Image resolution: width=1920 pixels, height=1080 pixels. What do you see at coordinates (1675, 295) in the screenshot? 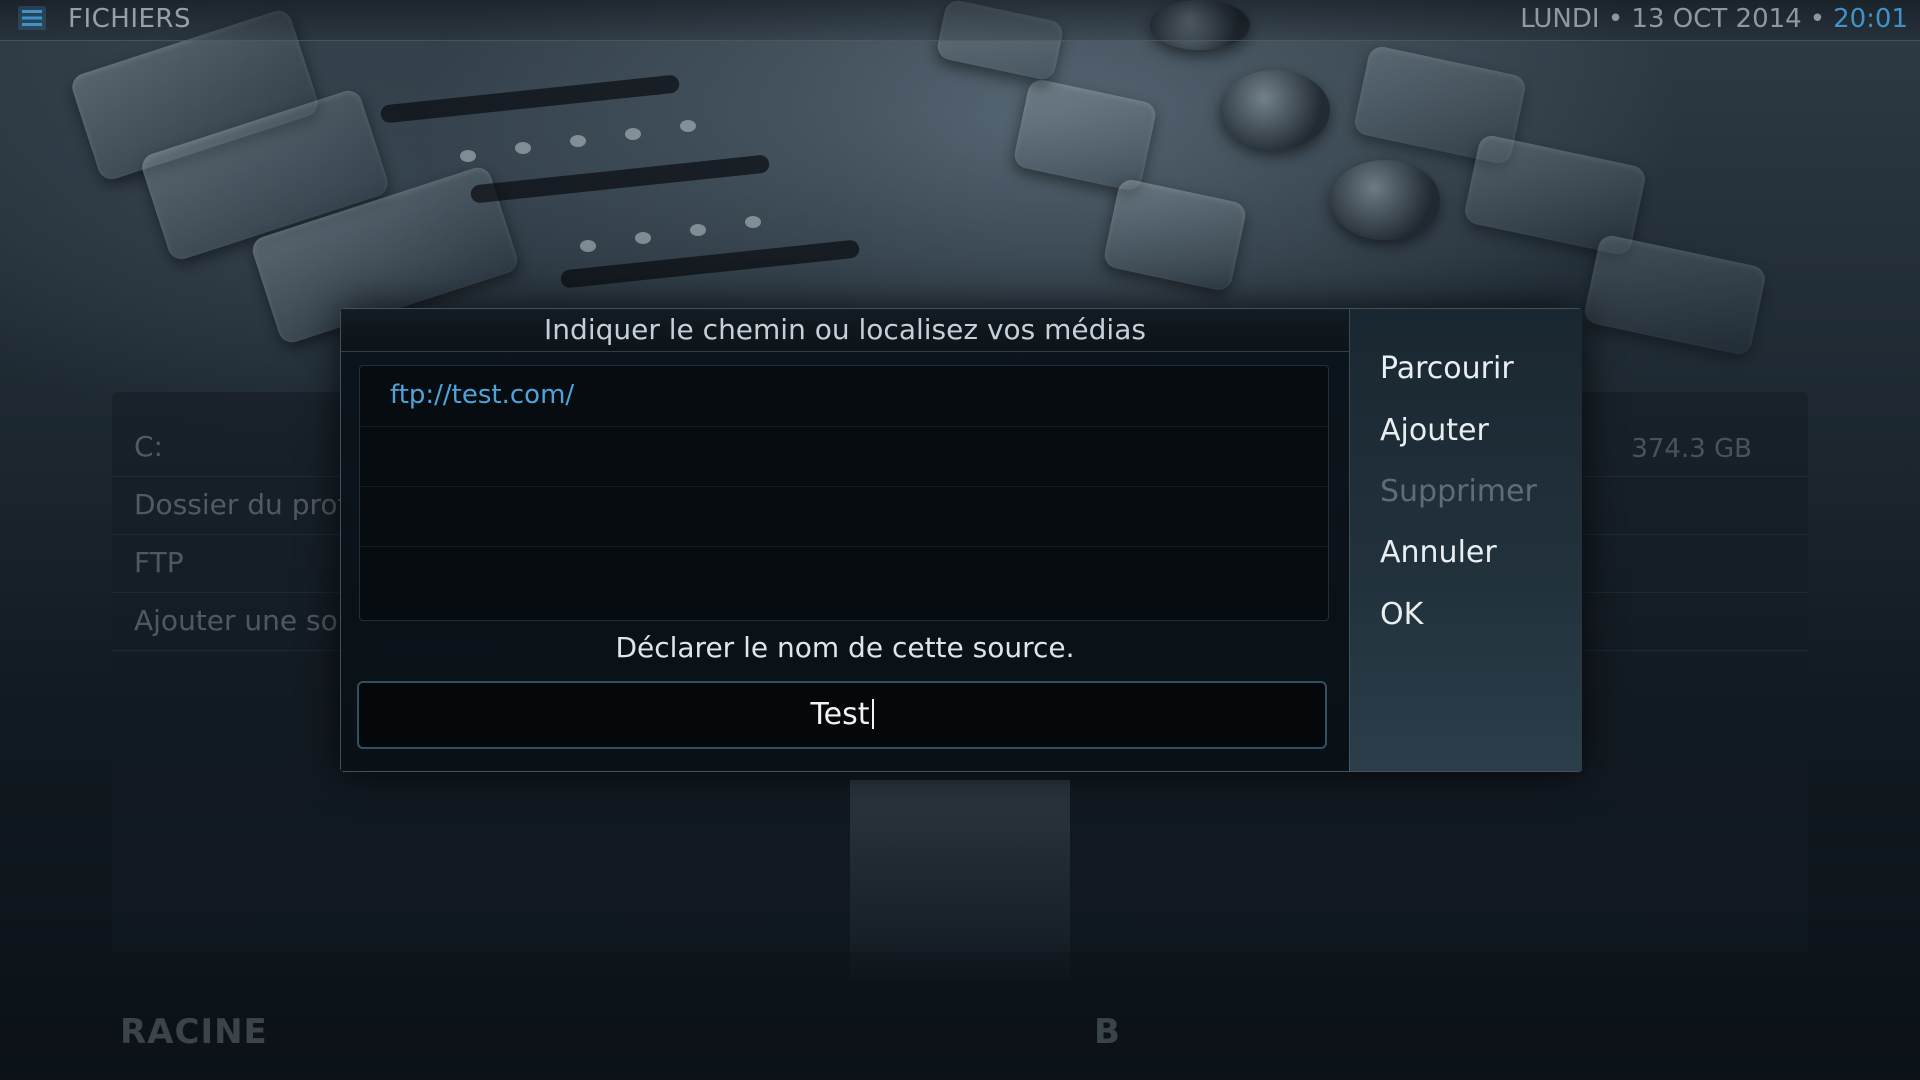
I see `background-pad` at bounding box center [1675, 295].